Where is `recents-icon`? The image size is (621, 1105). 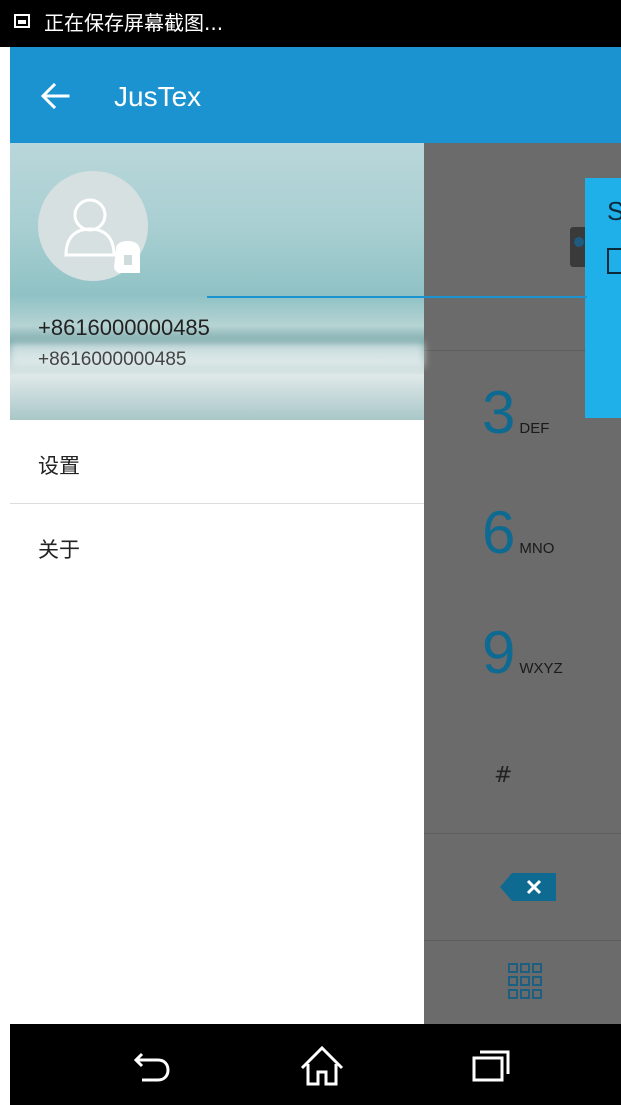 recents-icon is located at coordinates (490, 1066).